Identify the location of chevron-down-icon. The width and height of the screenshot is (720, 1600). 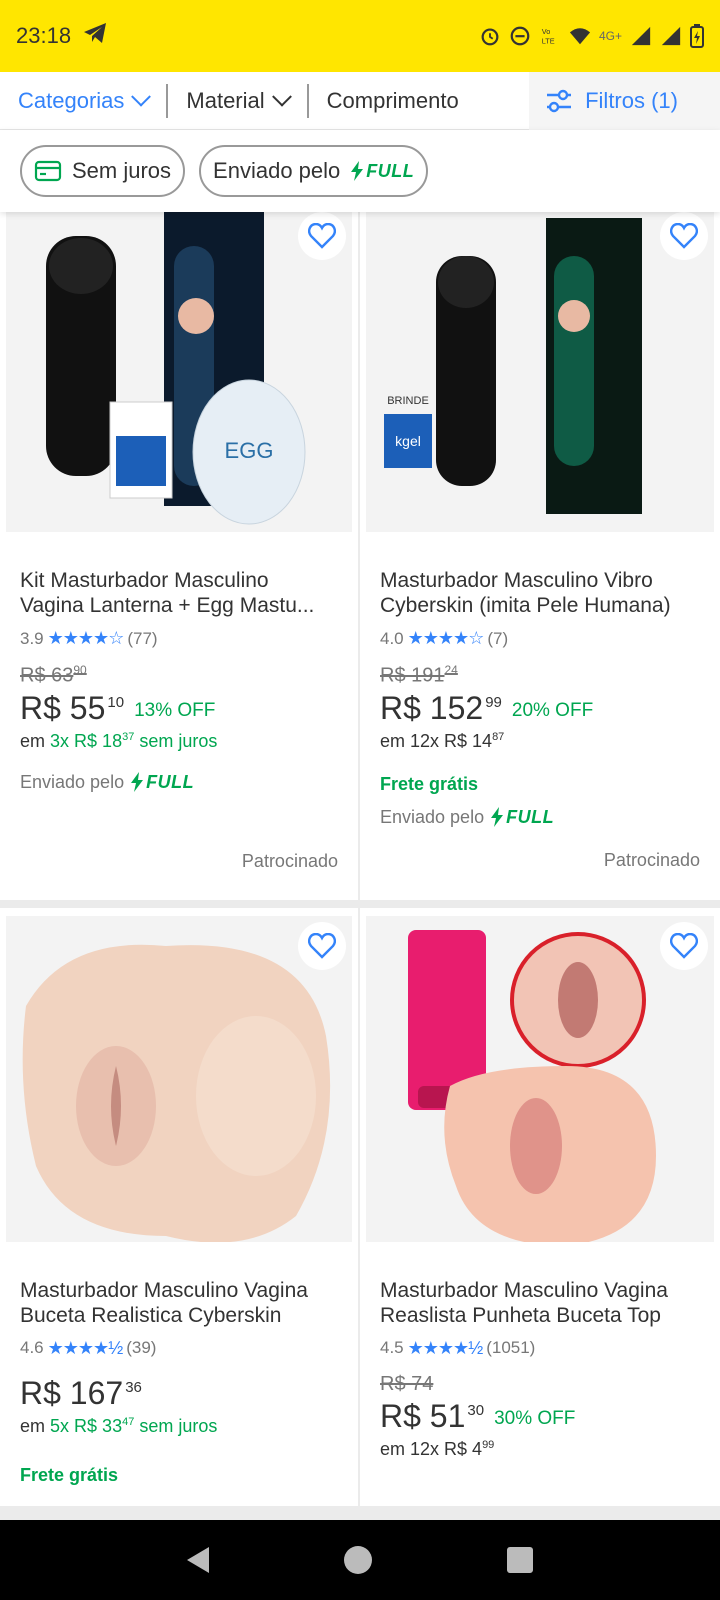
(281, 96).